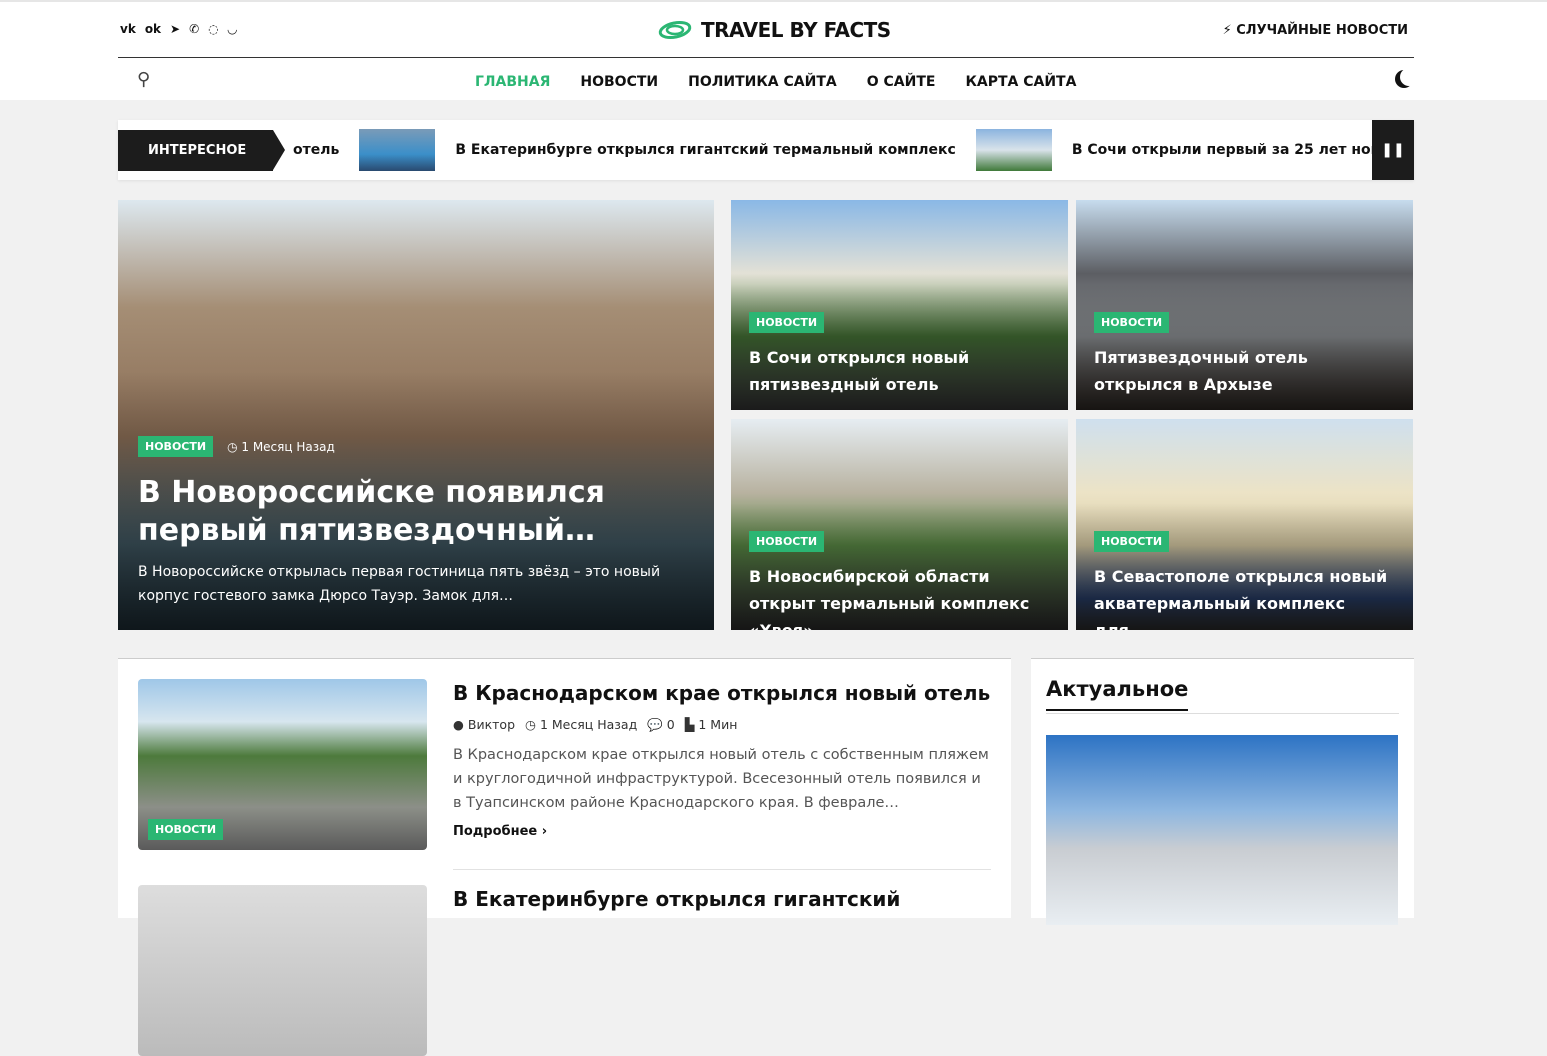 The image size is (1547, 1056). I want to click on card-title: Пятизвездочный отель открылся в Архызе, so click(1244, 371).